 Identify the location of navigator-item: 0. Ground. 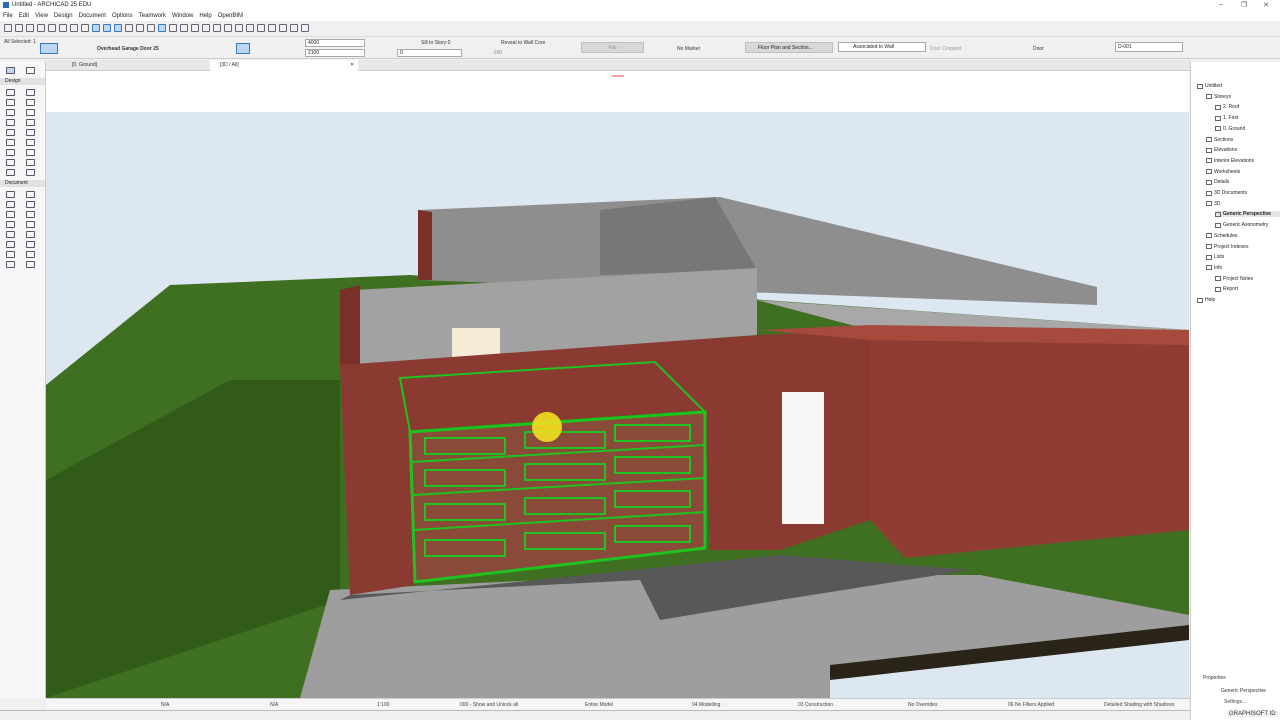
(1230, 129).